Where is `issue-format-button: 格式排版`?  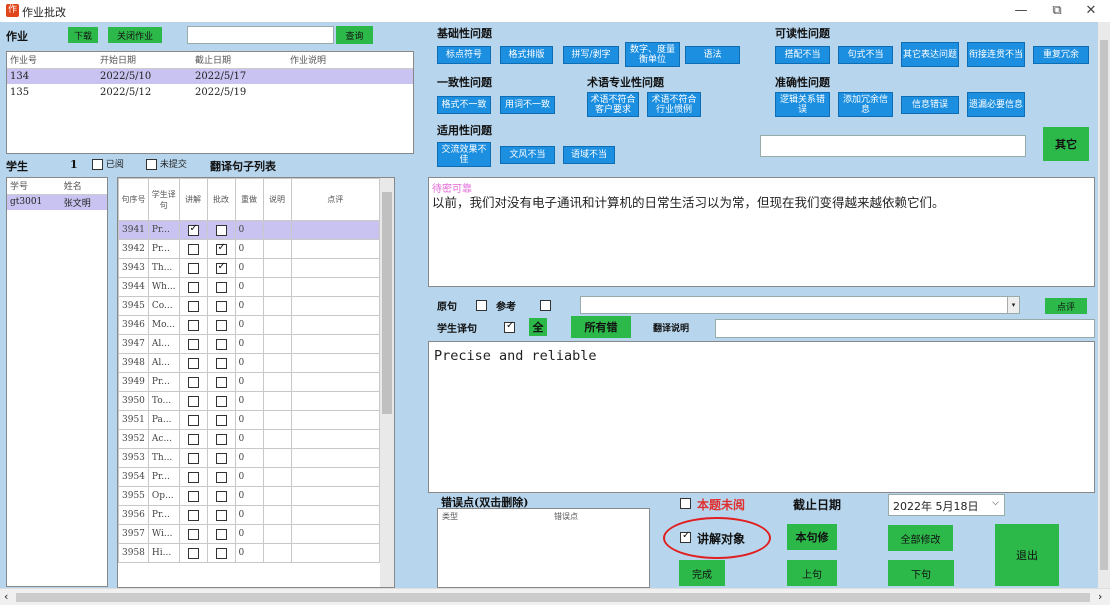
issue-format-button: 格式排版 is located at coordinates (526, 55).